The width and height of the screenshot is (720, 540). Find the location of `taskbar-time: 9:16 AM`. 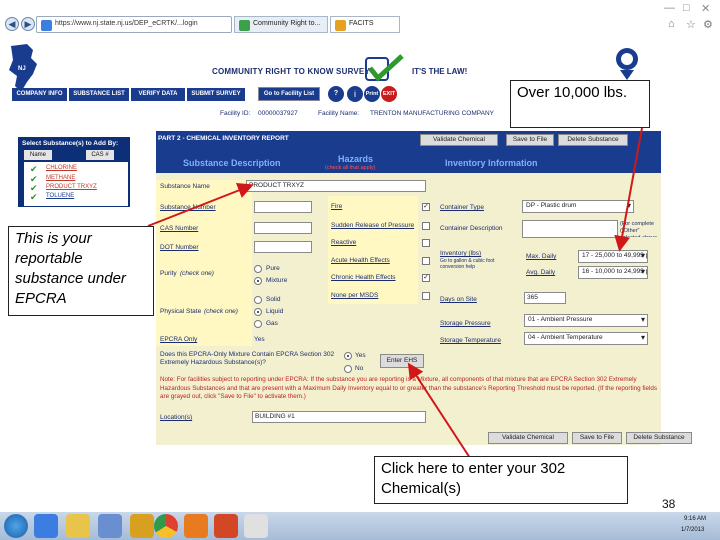

taskbar-time: 9:16 AM is located at coordinates (695, 519).